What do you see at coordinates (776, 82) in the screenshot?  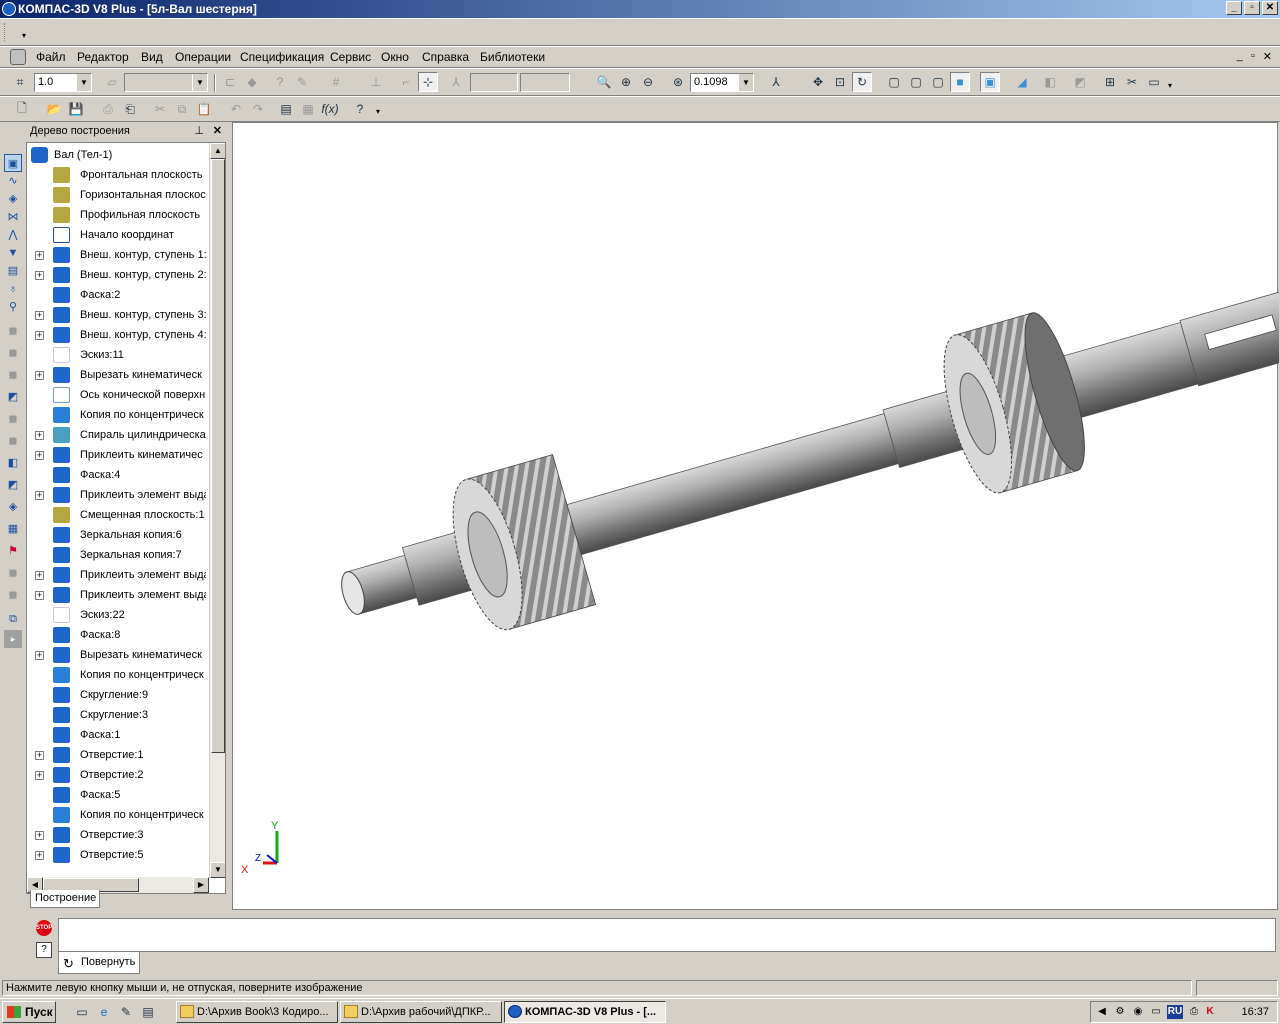 I see `orientation-icon: ⅄` at bounding box center [776, 82].